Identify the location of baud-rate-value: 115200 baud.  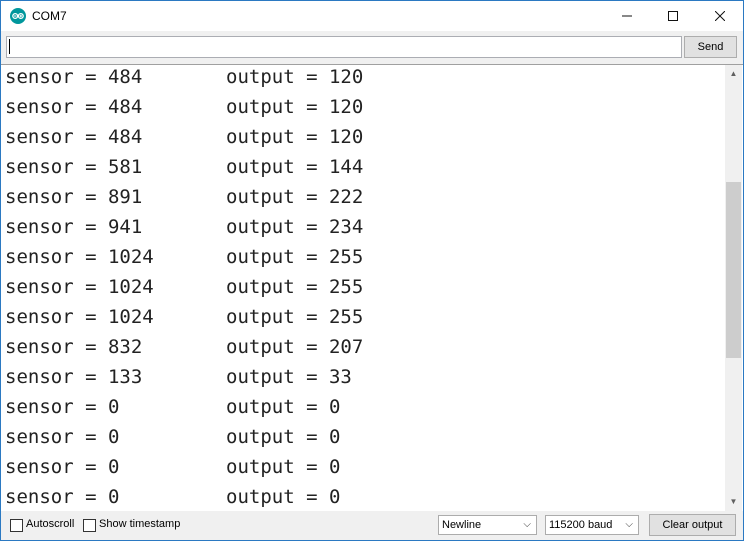
(581, 525).